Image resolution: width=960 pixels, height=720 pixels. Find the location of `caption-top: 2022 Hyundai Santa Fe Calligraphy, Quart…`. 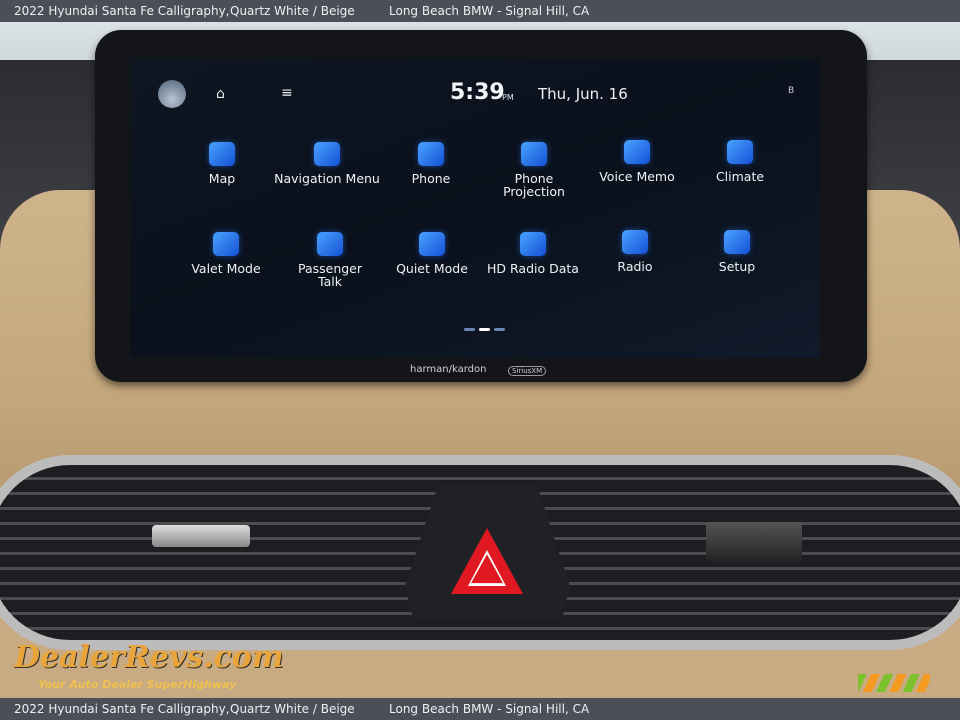

caption-top: 2022 Hyundai Santa Fe Calligraphy, Quart… is located at coordinates (480, 11).